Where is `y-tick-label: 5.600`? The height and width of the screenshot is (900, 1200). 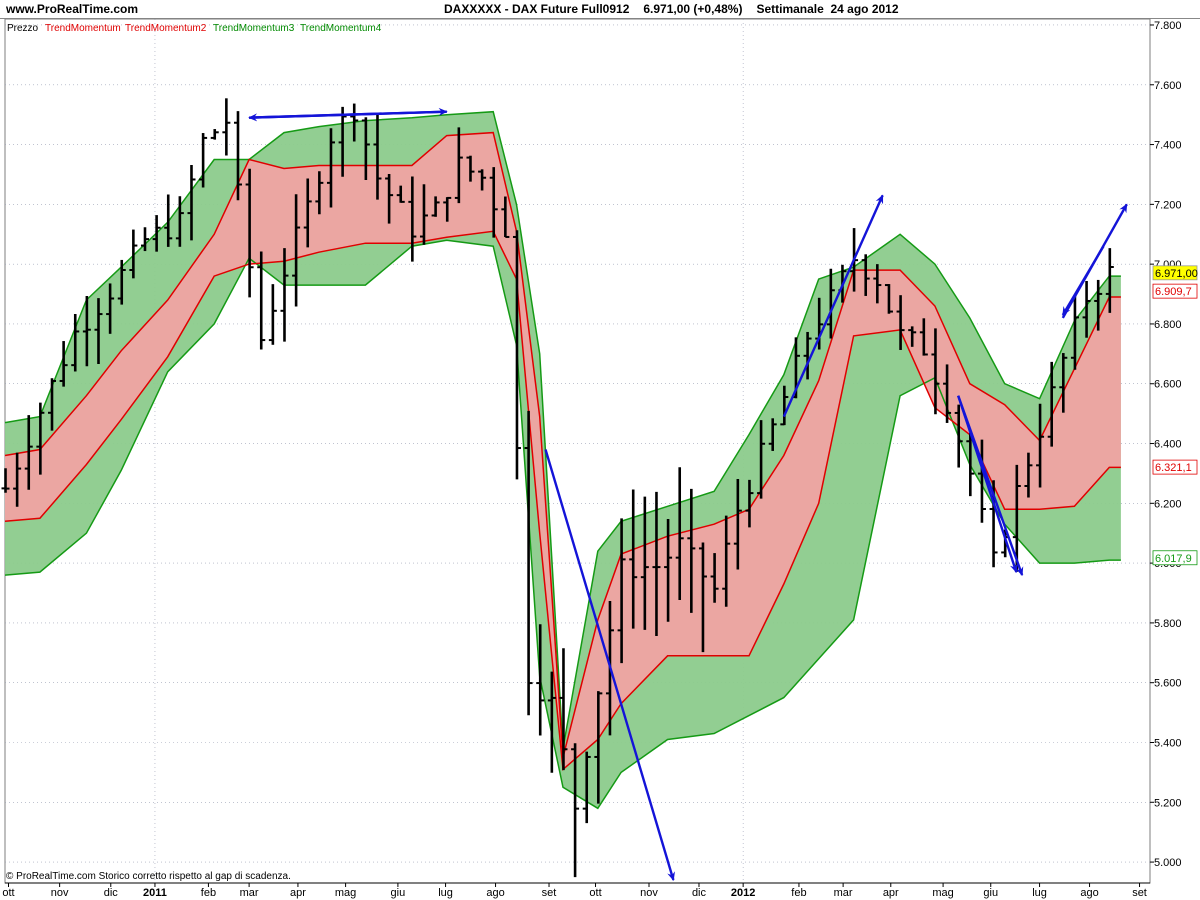 y-tick-label: 5.600 is located at coordinates (1168, 684).